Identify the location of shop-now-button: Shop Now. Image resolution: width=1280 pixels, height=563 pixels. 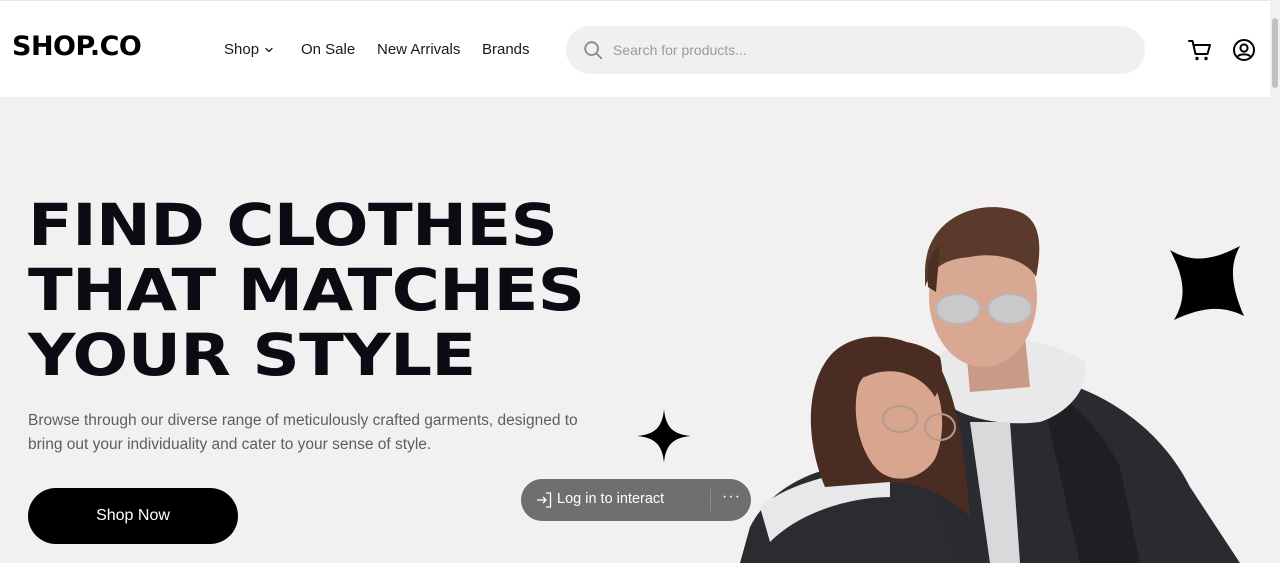
(133, 516).